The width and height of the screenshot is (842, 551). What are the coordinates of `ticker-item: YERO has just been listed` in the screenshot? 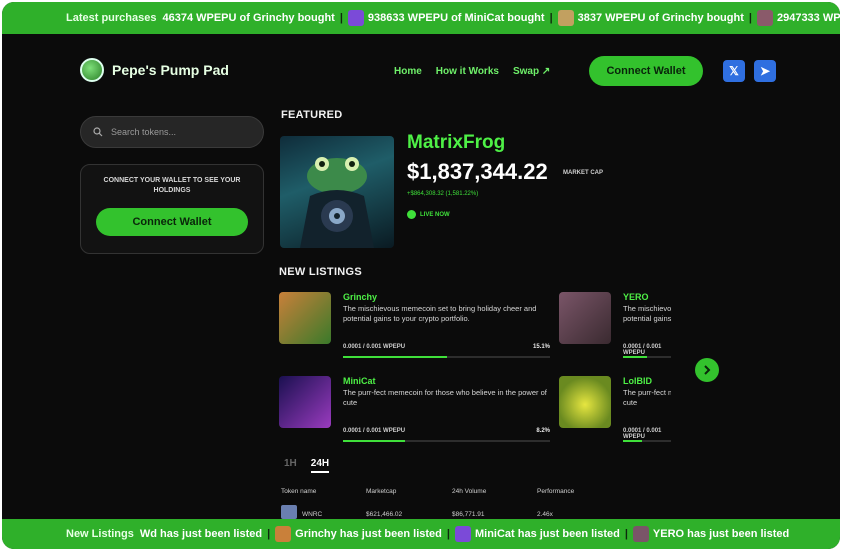 It's located at (711, 534).